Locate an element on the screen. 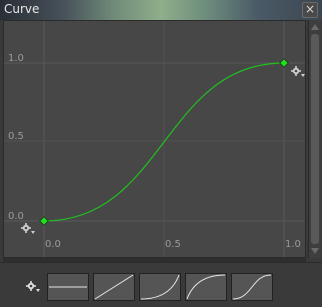  preset-linear is located at coordinates (114, 287).